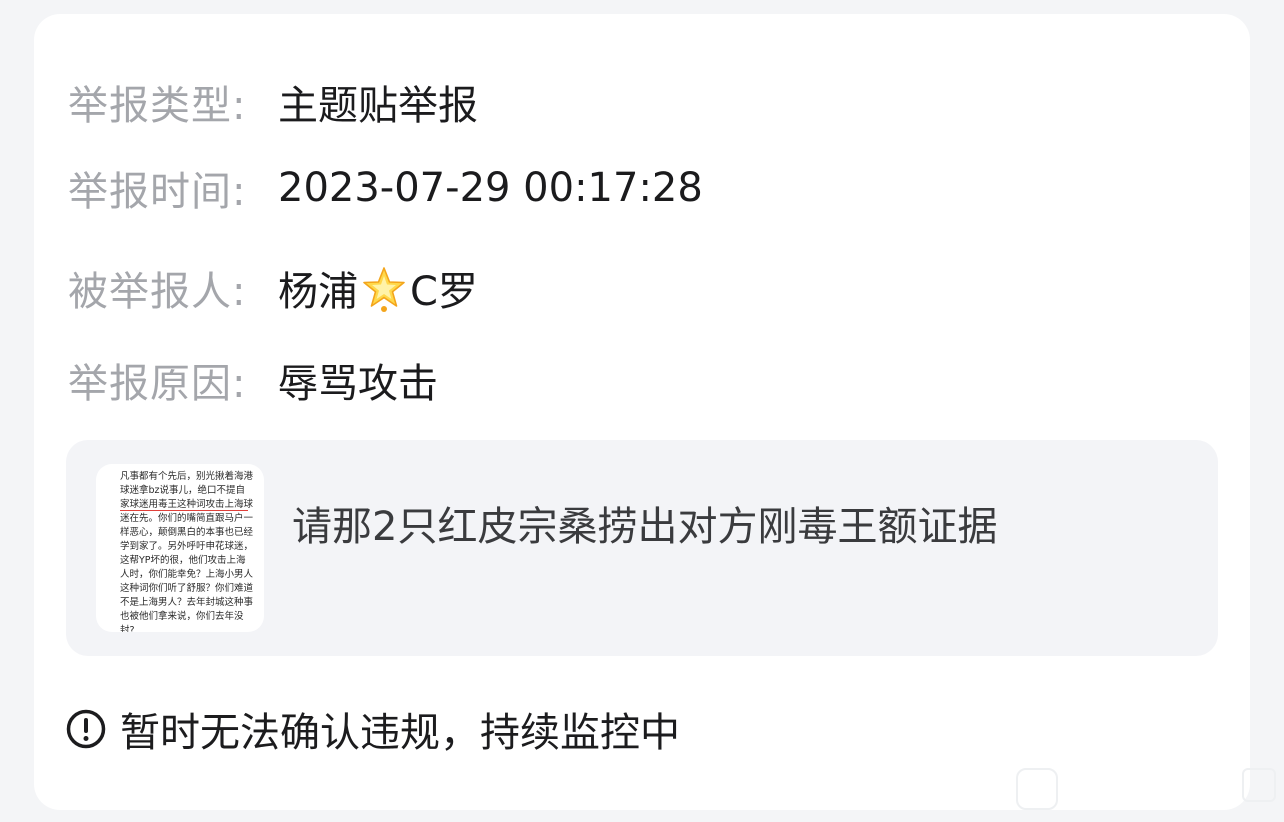 The image size is (1284, 822). I want to click on watermark-corner-mark, so click(1259, 785).